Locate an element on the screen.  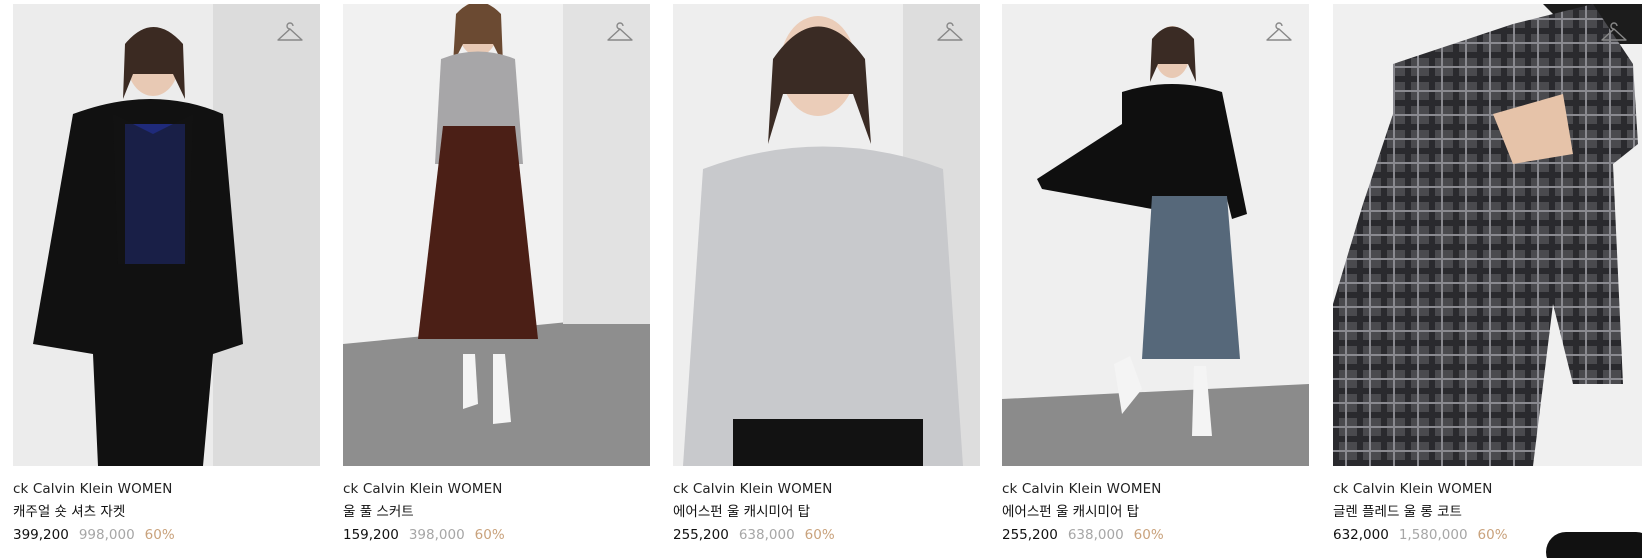
price-row: 159,200 398,000 60% is located at coordinates (496, 535).